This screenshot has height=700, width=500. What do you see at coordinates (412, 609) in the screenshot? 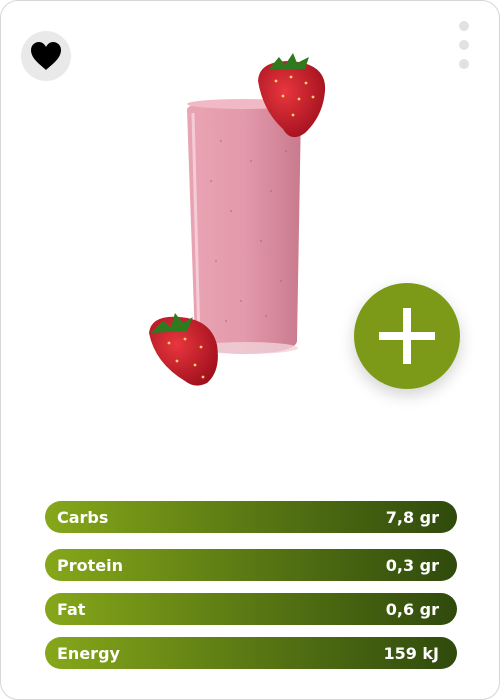
I see `nutrition-value: 0,6 gr` at bounding box center [412, 609].